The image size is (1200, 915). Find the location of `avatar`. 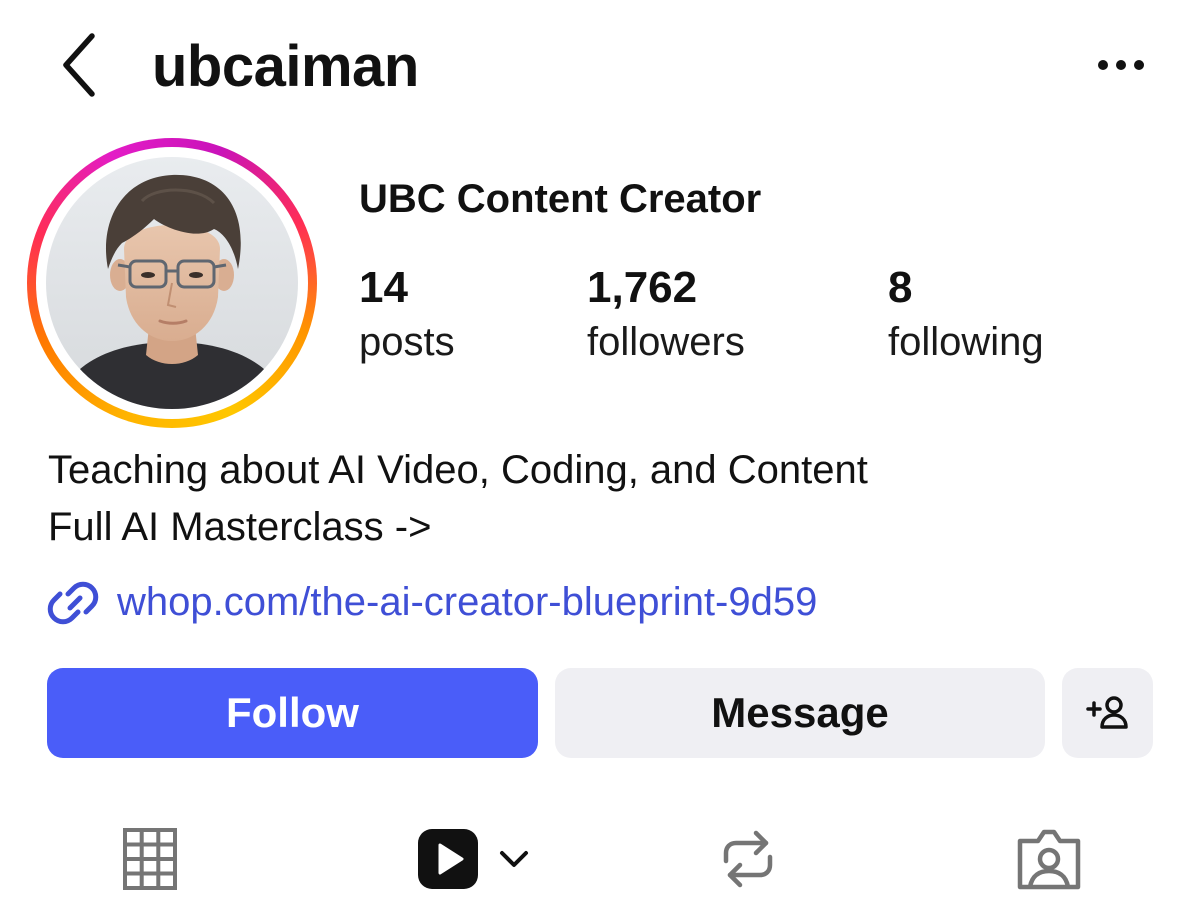

avatar is located at coordinates (172, 283).